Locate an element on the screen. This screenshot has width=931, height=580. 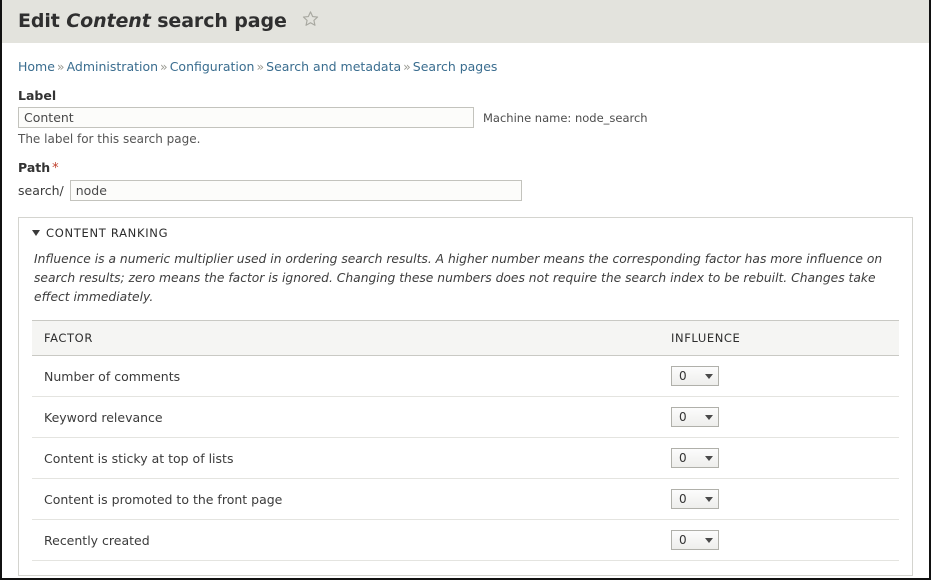
page-title-emphasis: Content is located at coordinates (108, 21).